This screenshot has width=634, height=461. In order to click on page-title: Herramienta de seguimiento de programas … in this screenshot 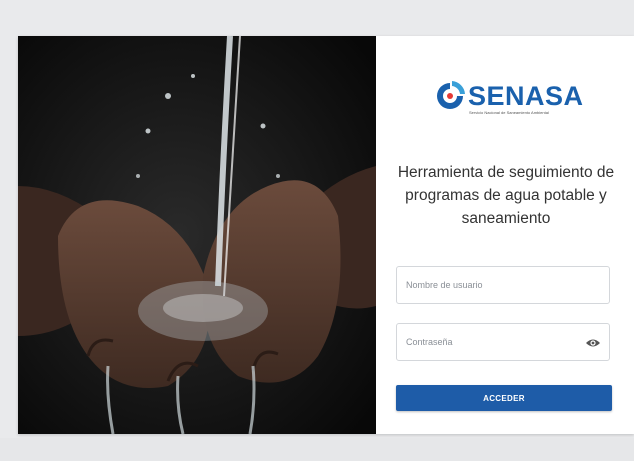, I will do `click(506, 195)`.